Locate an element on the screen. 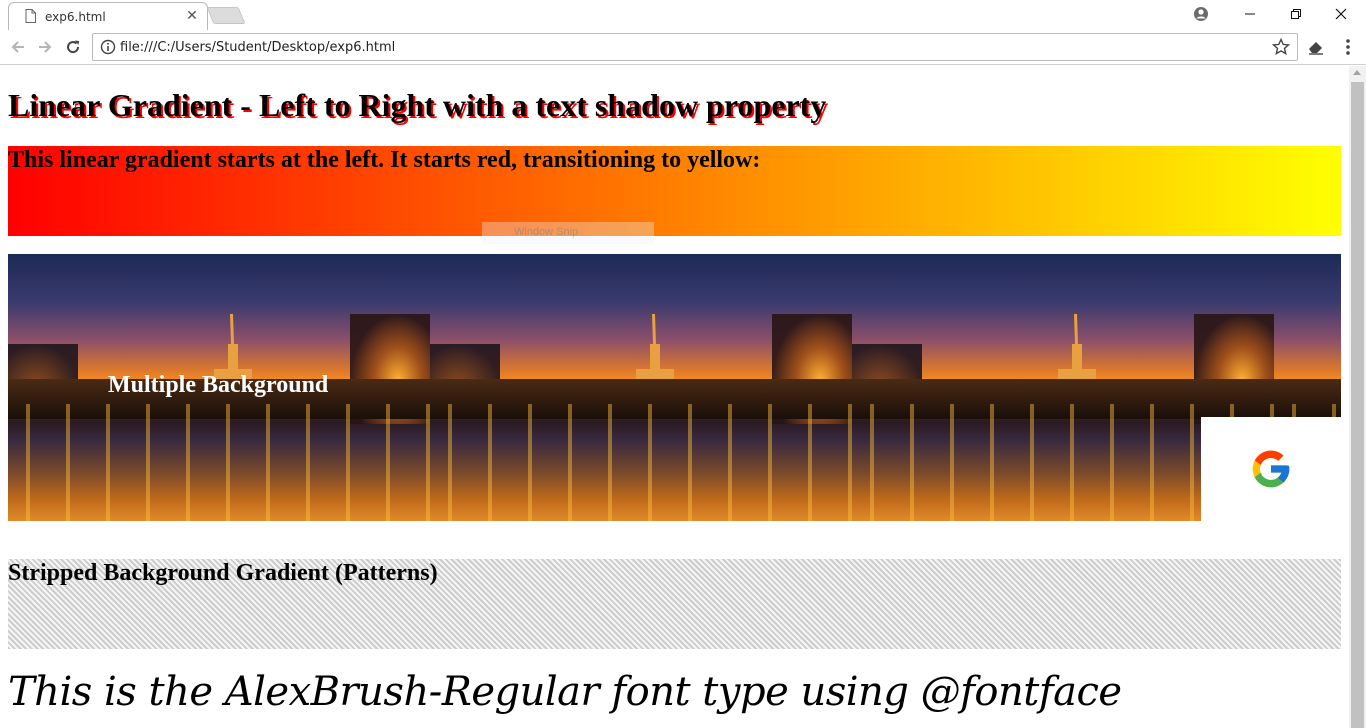 The image size is (1366, 728). google-logo-image is located at coordinates (1271, 469).